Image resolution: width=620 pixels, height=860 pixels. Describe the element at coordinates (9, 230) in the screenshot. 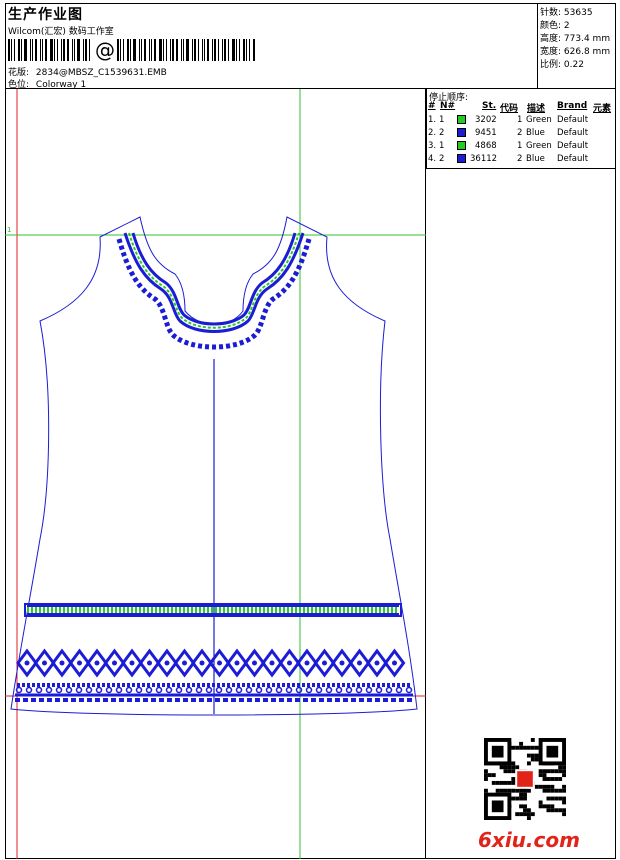

I see `svg-text: 1` at that location.